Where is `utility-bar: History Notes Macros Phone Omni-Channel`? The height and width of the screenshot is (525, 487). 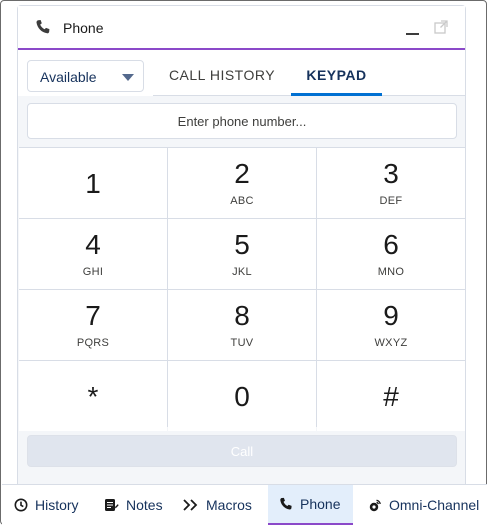
utility-bar: History Notes Macros Phone Omni-Channel is located at coordinates (244, 504).